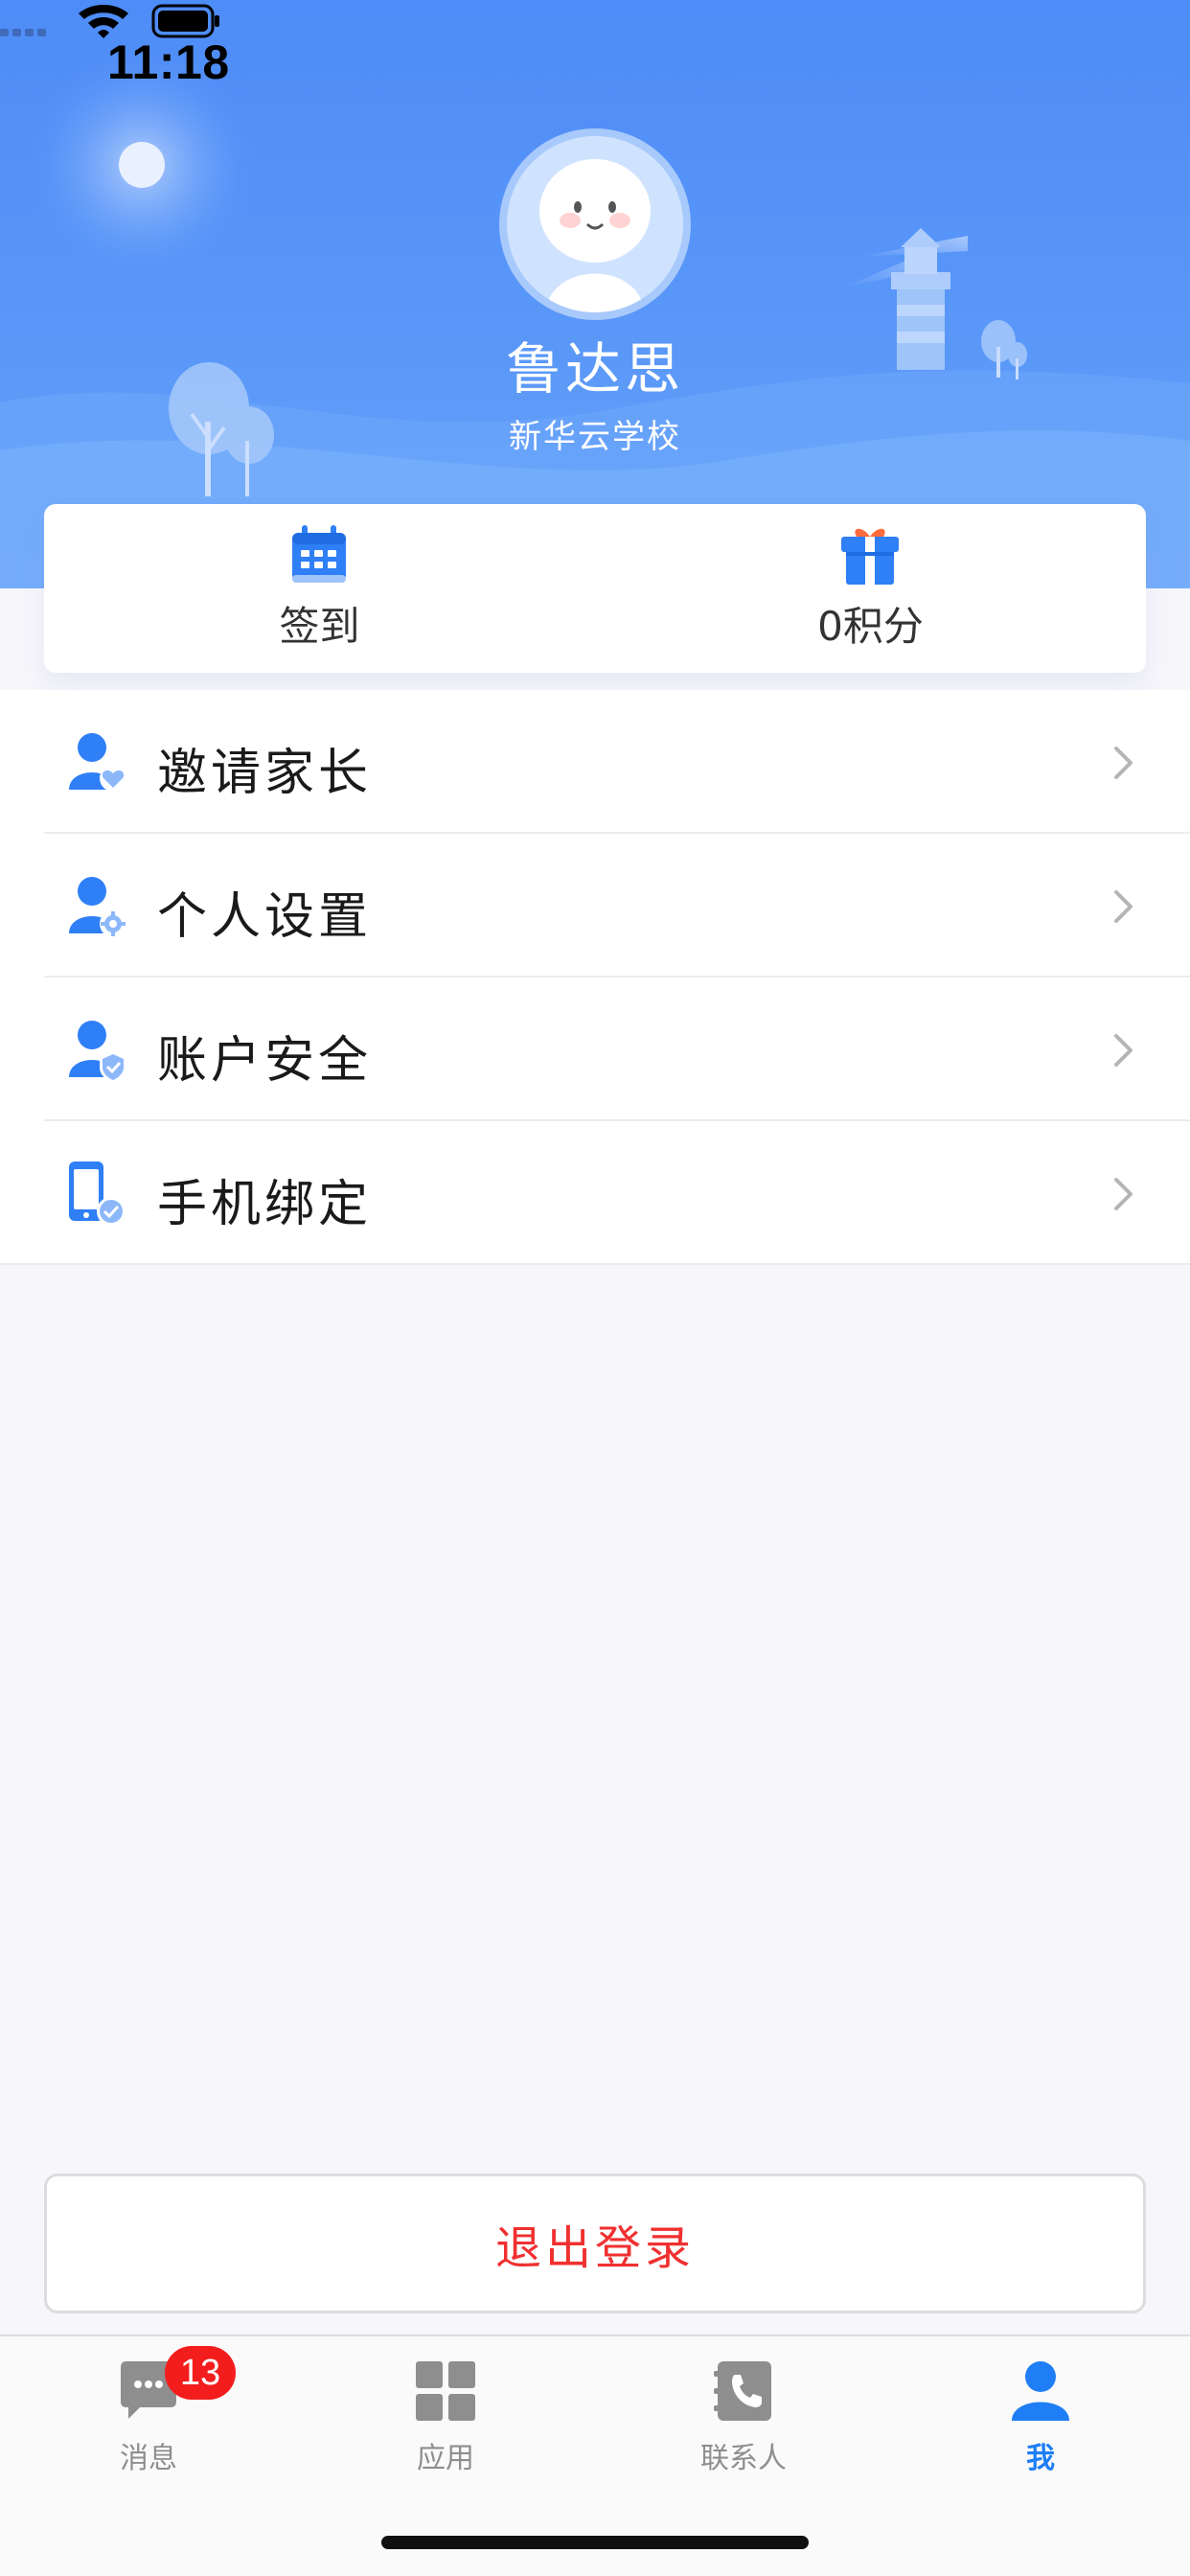 The width and height of the screenshot is (1190, 2576). I want to click on tab-me: 我, so click(1040, 2408).